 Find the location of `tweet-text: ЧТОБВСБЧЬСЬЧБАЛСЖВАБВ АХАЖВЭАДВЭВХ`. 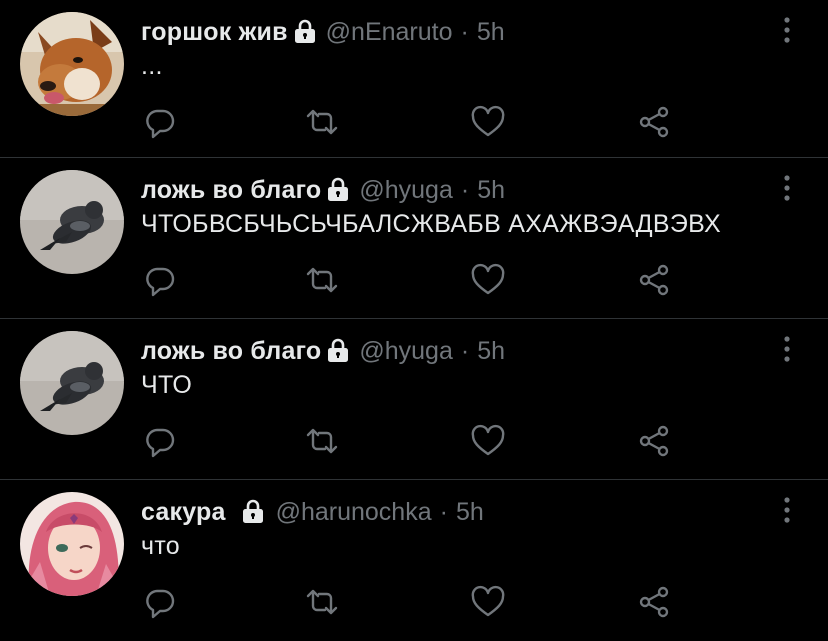

tweet-text: ЧТОБВСБЧЬСЬЧБАЛСЖВАБВ АХАЖВЭАДВЭВХ is located at coordinates (431, 224).